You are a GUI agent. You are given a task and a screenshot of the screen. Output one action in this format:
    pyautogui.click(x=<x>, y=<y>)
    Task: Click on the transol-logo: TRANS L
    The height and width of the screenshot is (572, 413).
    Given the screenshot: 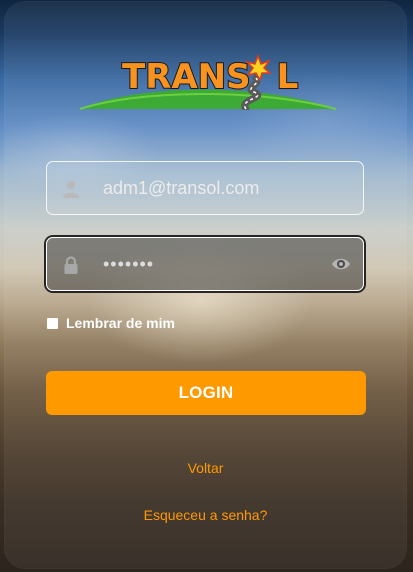 What is the action you would take?
    pyautogui.click(x=207, y=82)
    